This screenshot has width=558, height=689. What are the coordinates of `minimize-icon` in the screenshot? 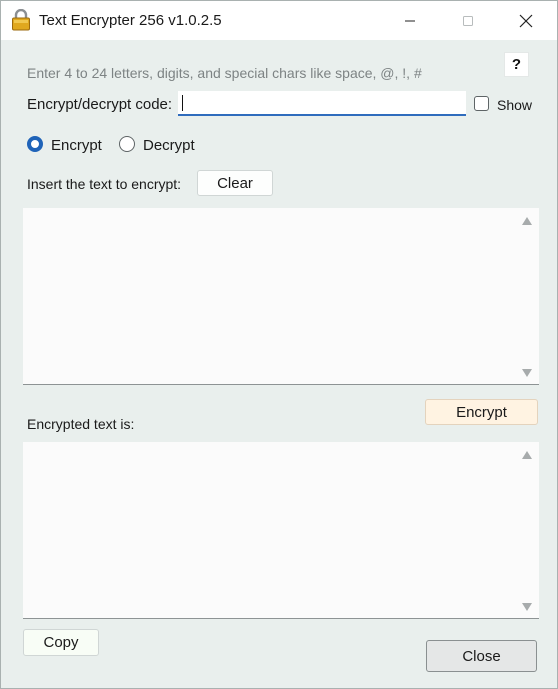 It's located at (410, 20).